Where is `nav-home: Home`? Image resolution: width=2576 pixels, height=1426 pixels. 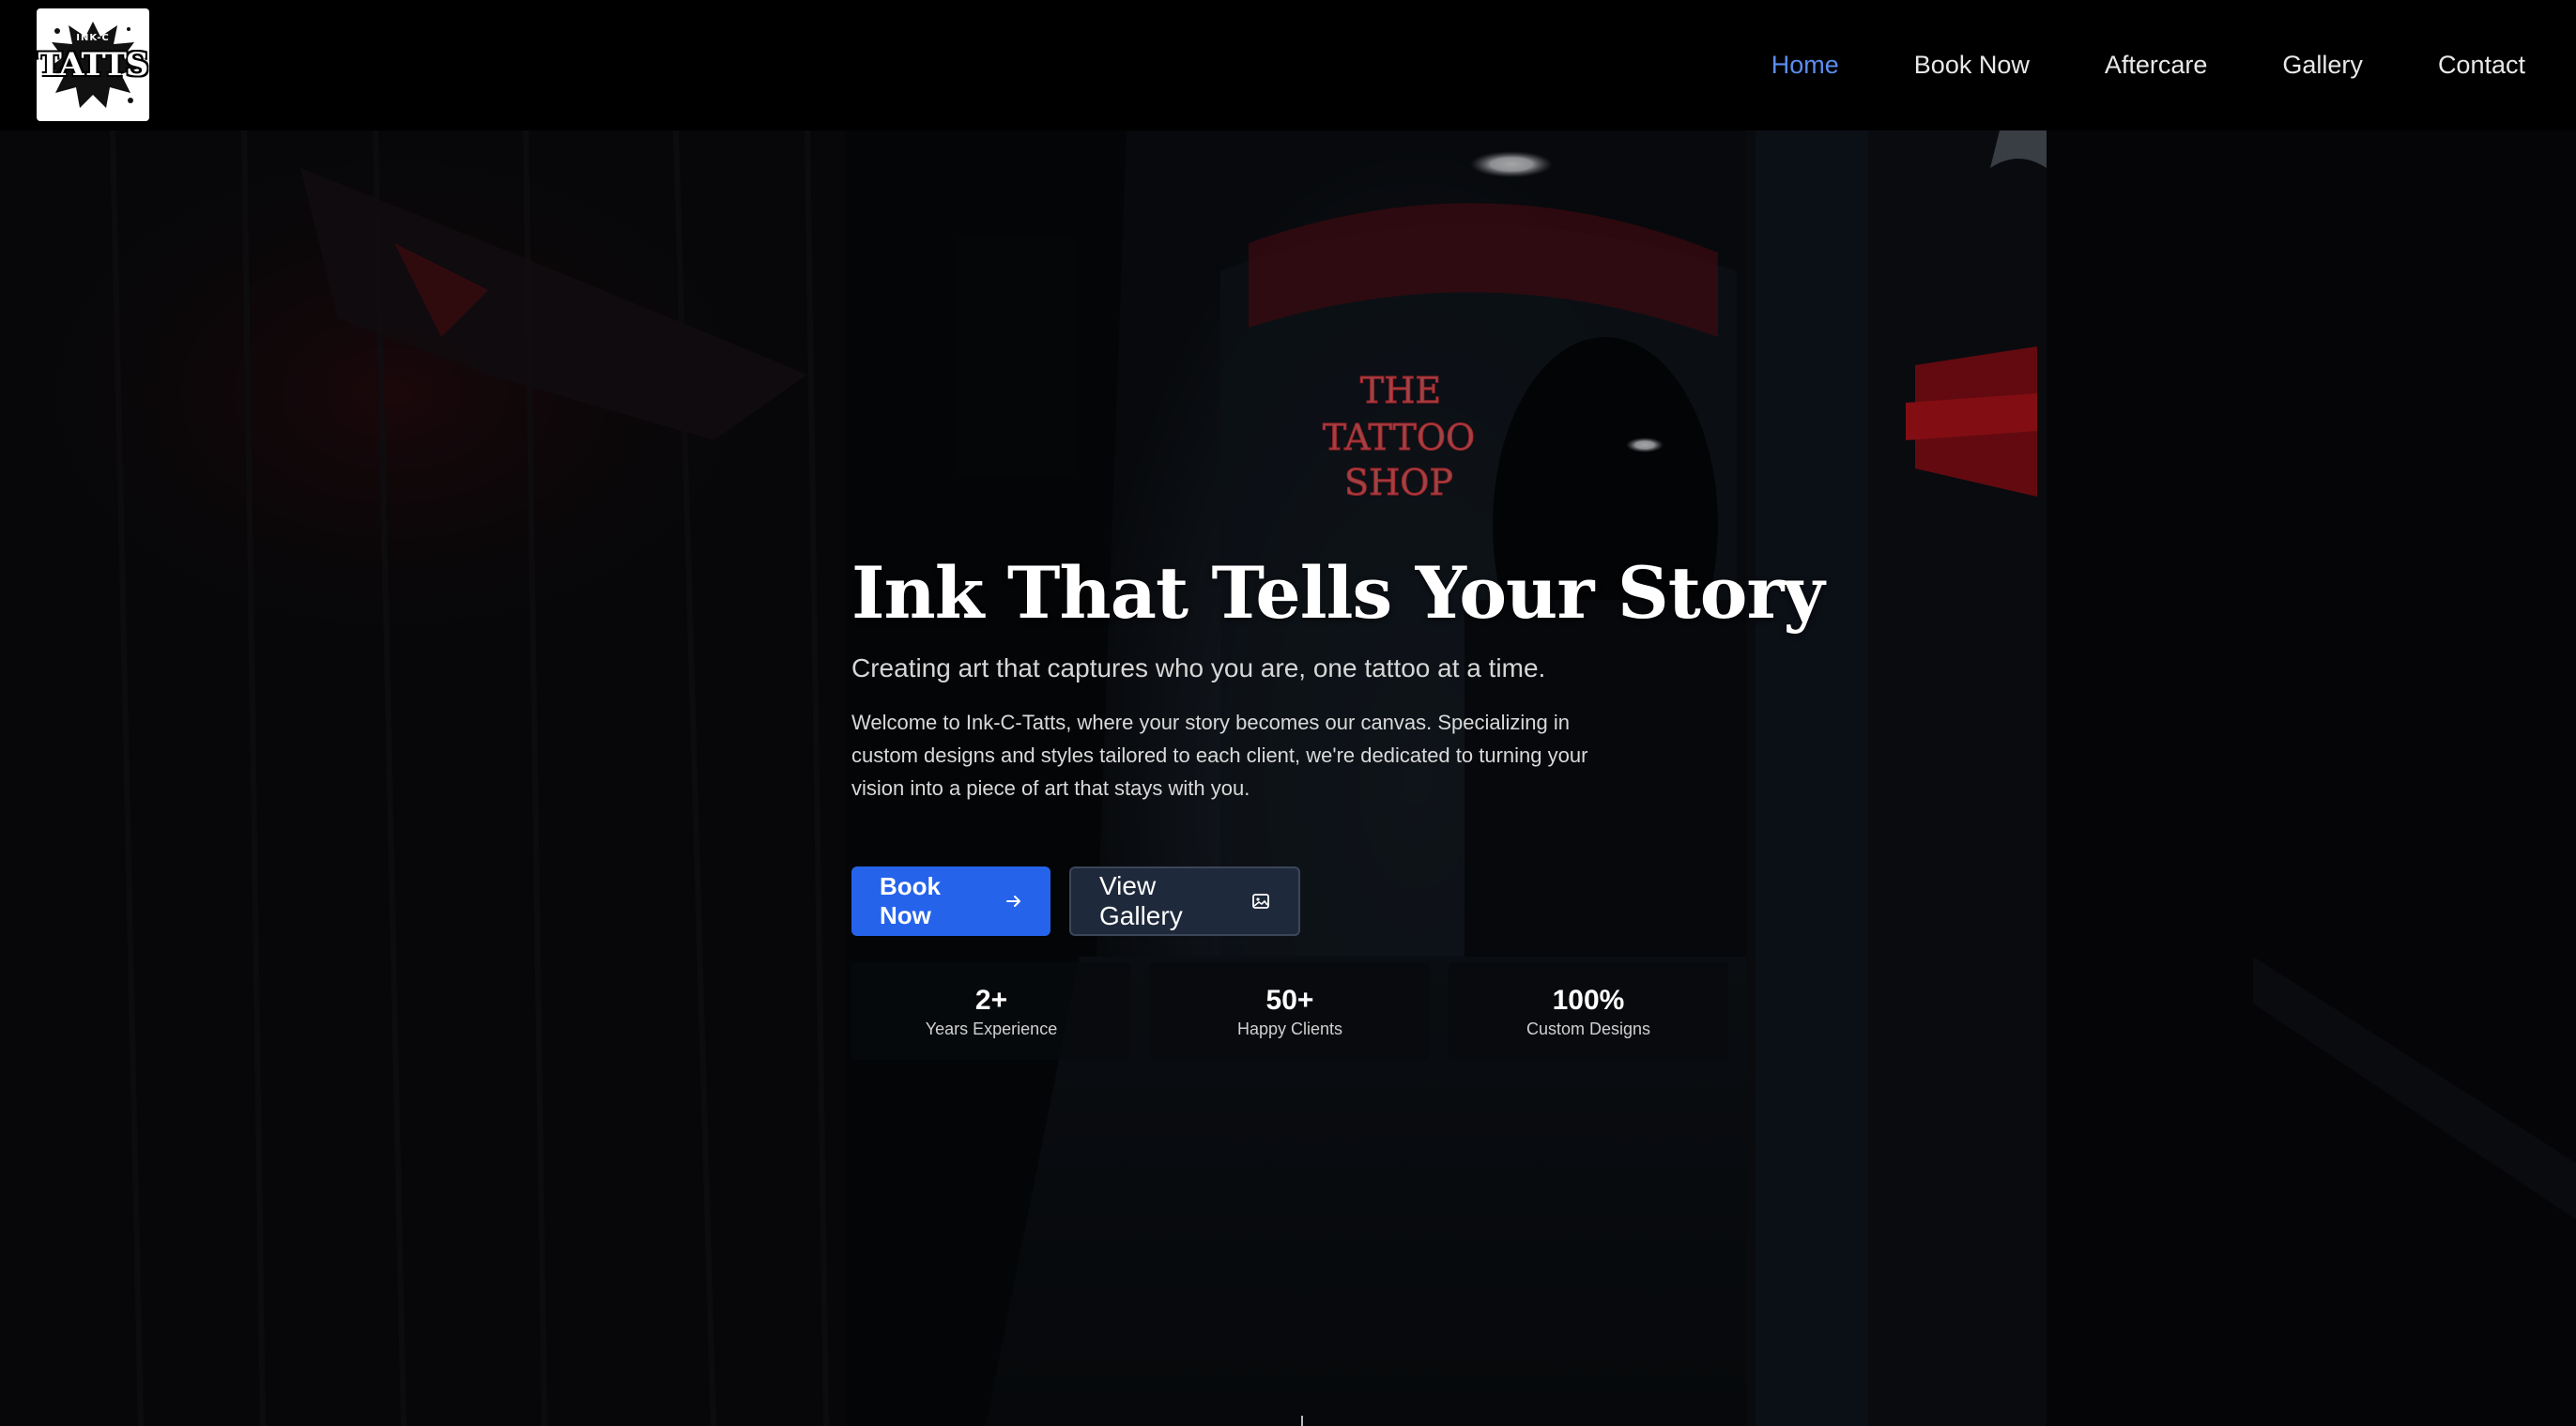 nav-home: Home is located at coordinates (1805, 65).